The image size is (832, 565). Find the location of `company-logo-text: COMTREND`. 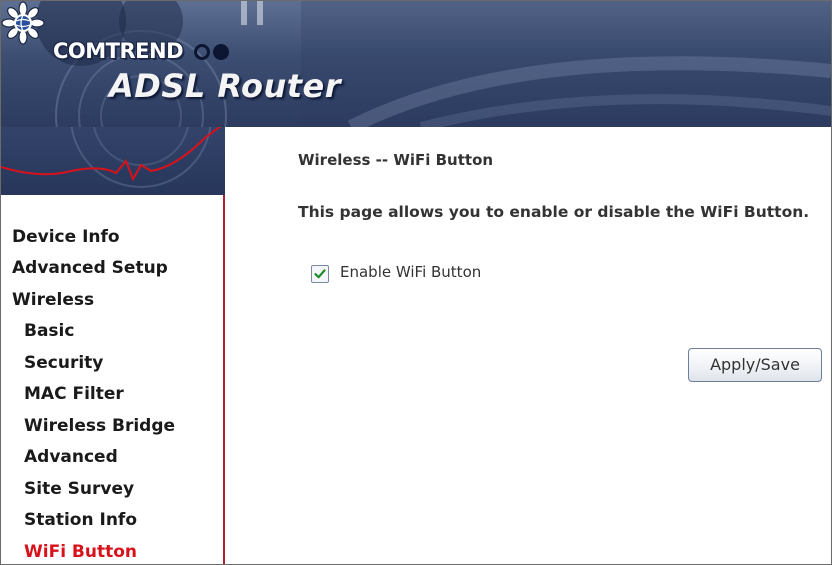

company-logo-text: COMTREND is located at coordinates (118, 51).